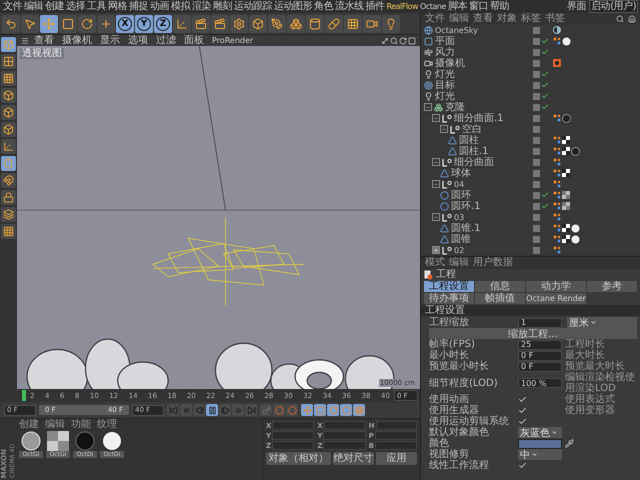 The width and height of the screenshot is (640, 480). What do you see at coordinates (530, 206) in the screenshot?
I see `object-row: 圆环.1` at bounding box center [530, 206].